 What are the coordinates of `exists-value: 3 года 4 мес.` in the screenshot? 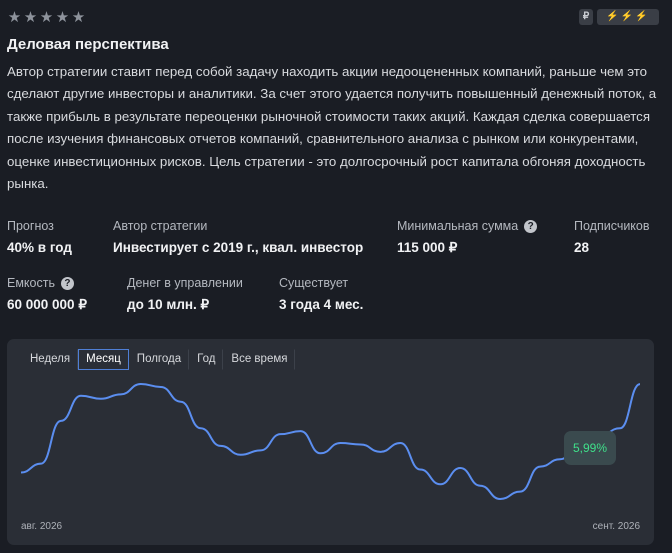 It's located at (321, 304).